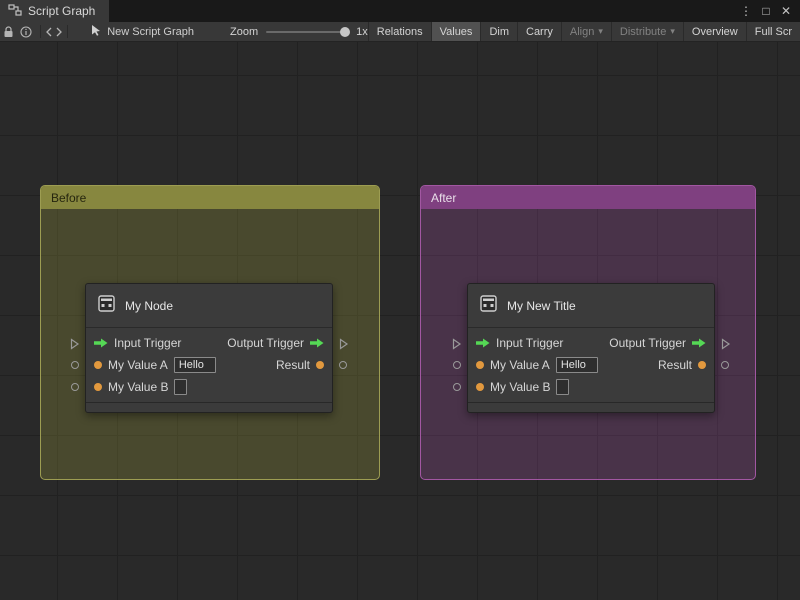  Describe the element at coordinates (15, 11) in the screenshot. I see `script-graph-icon` at that location.